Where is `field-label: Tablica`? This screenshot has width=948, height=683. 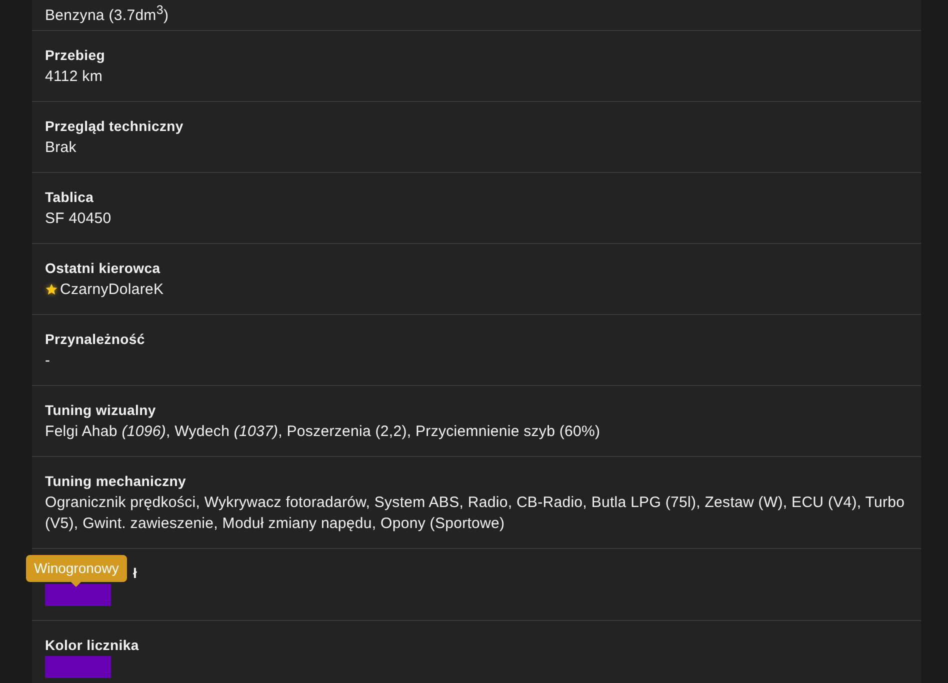
field-label: Tablica is located at coordinates (70, 197).